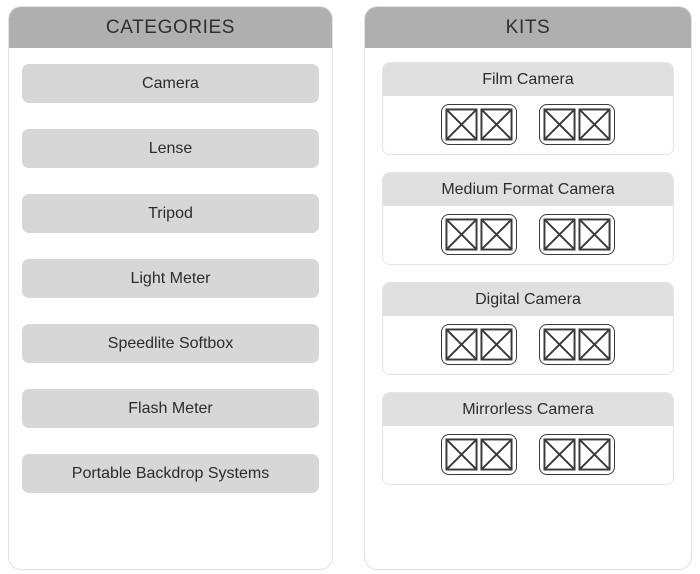 This screenshot has width=700, height=574. Describe the element at coordinates (528, 189) in the screenshot. I see `kit-card-title: Medium Format Camera` at that location.